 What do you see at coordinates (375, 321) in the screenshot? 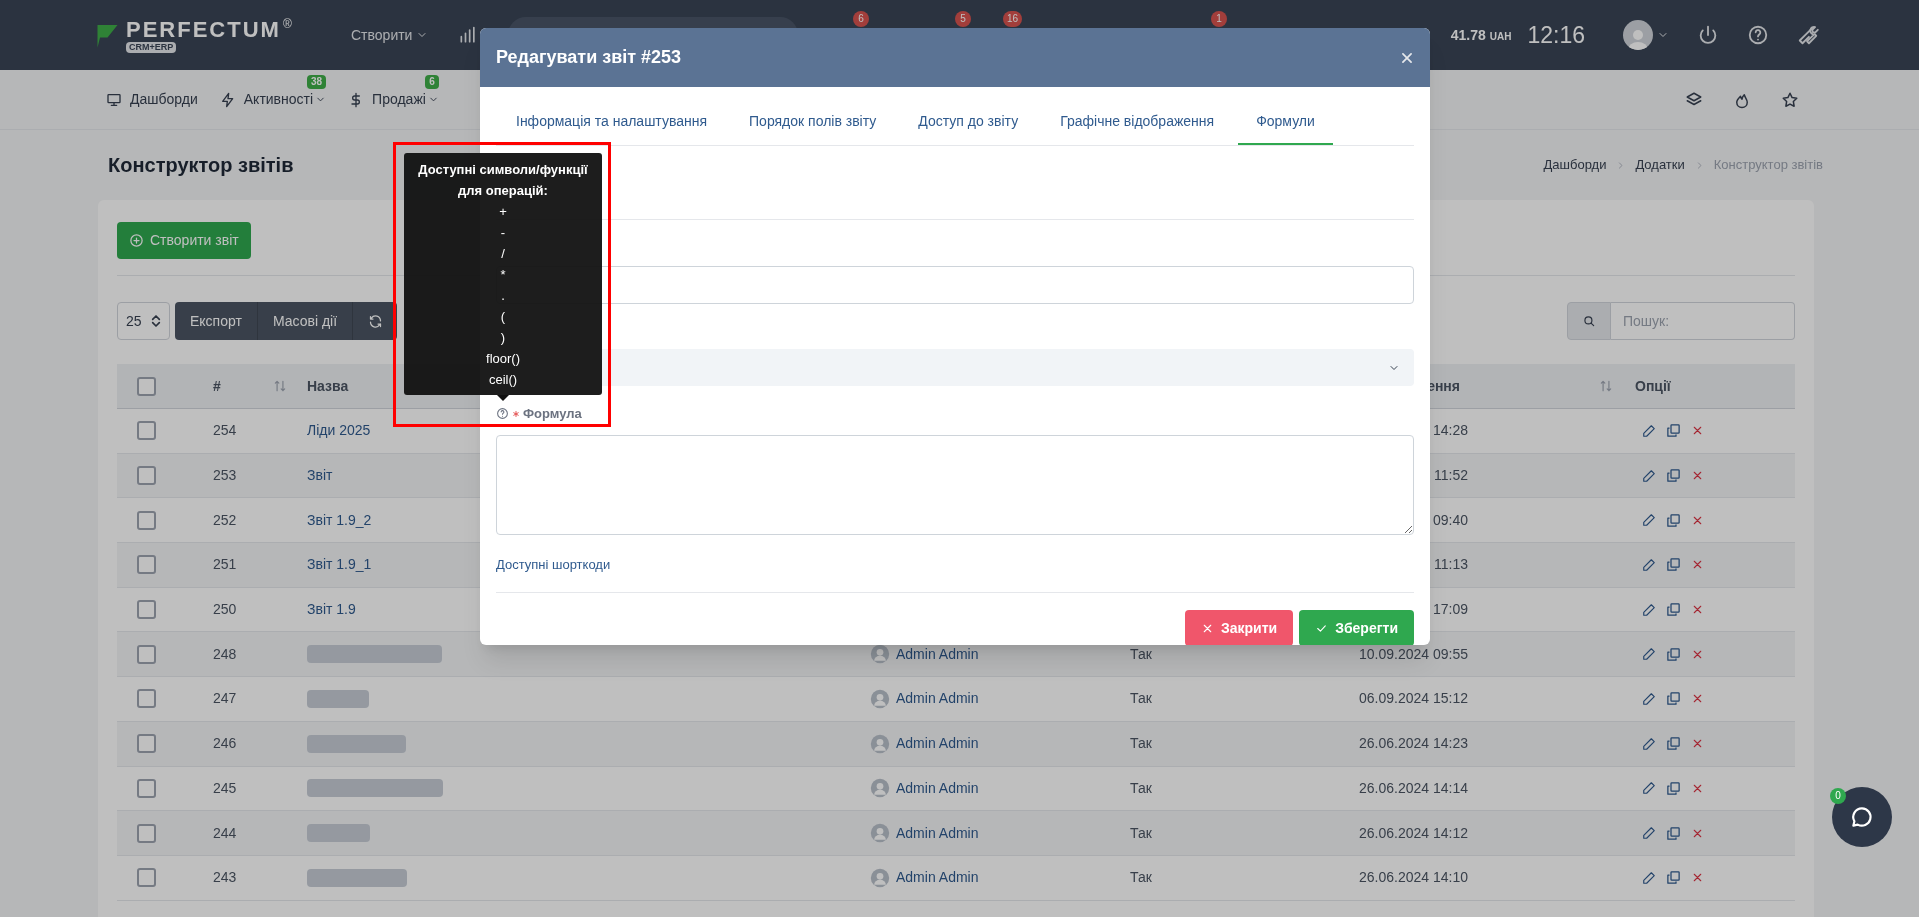
I see `refresh-icon` at bounding box center [375, 321].